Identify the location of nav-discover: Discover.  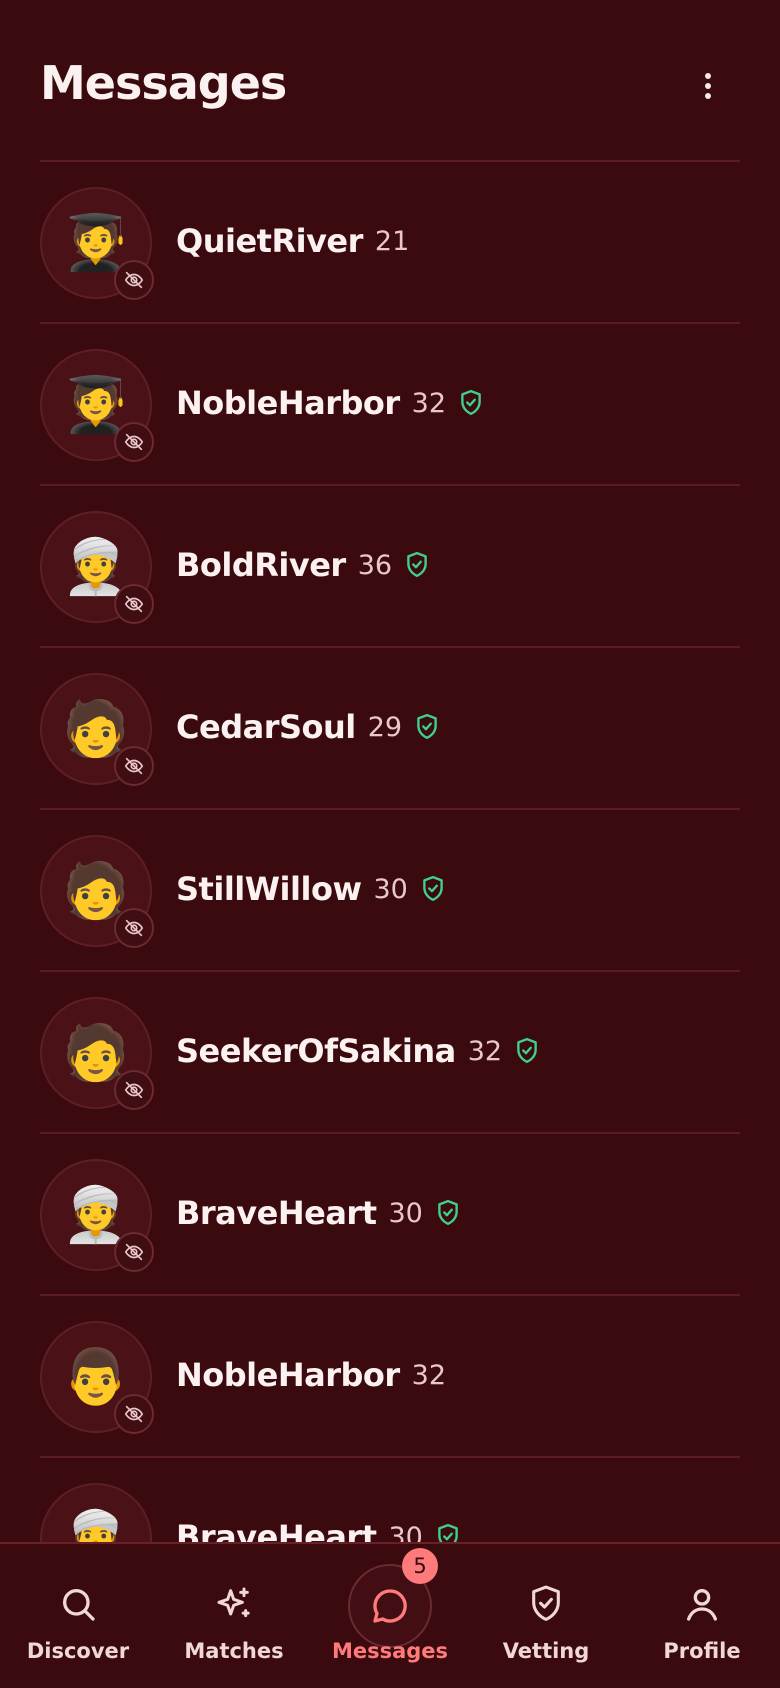
(78, 1616).